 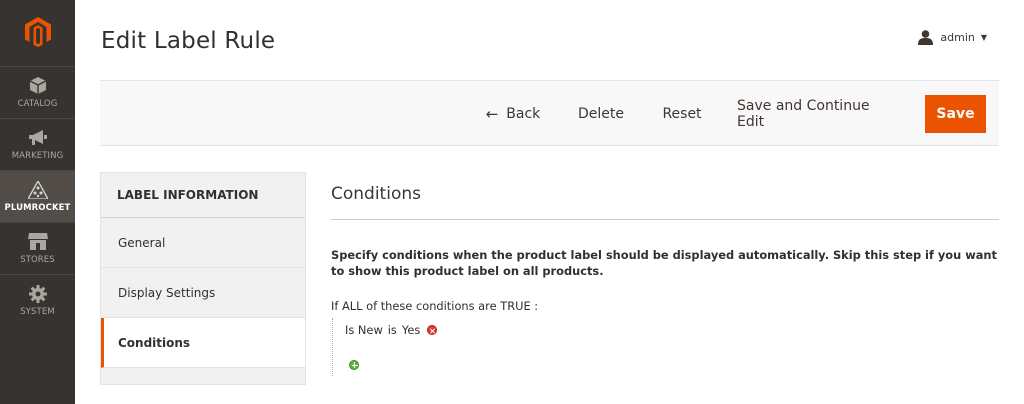 What do you see at coordinates (335, 306) in the screenshot?
I see `cond-prefix: If` at bounding box center [335, 306].